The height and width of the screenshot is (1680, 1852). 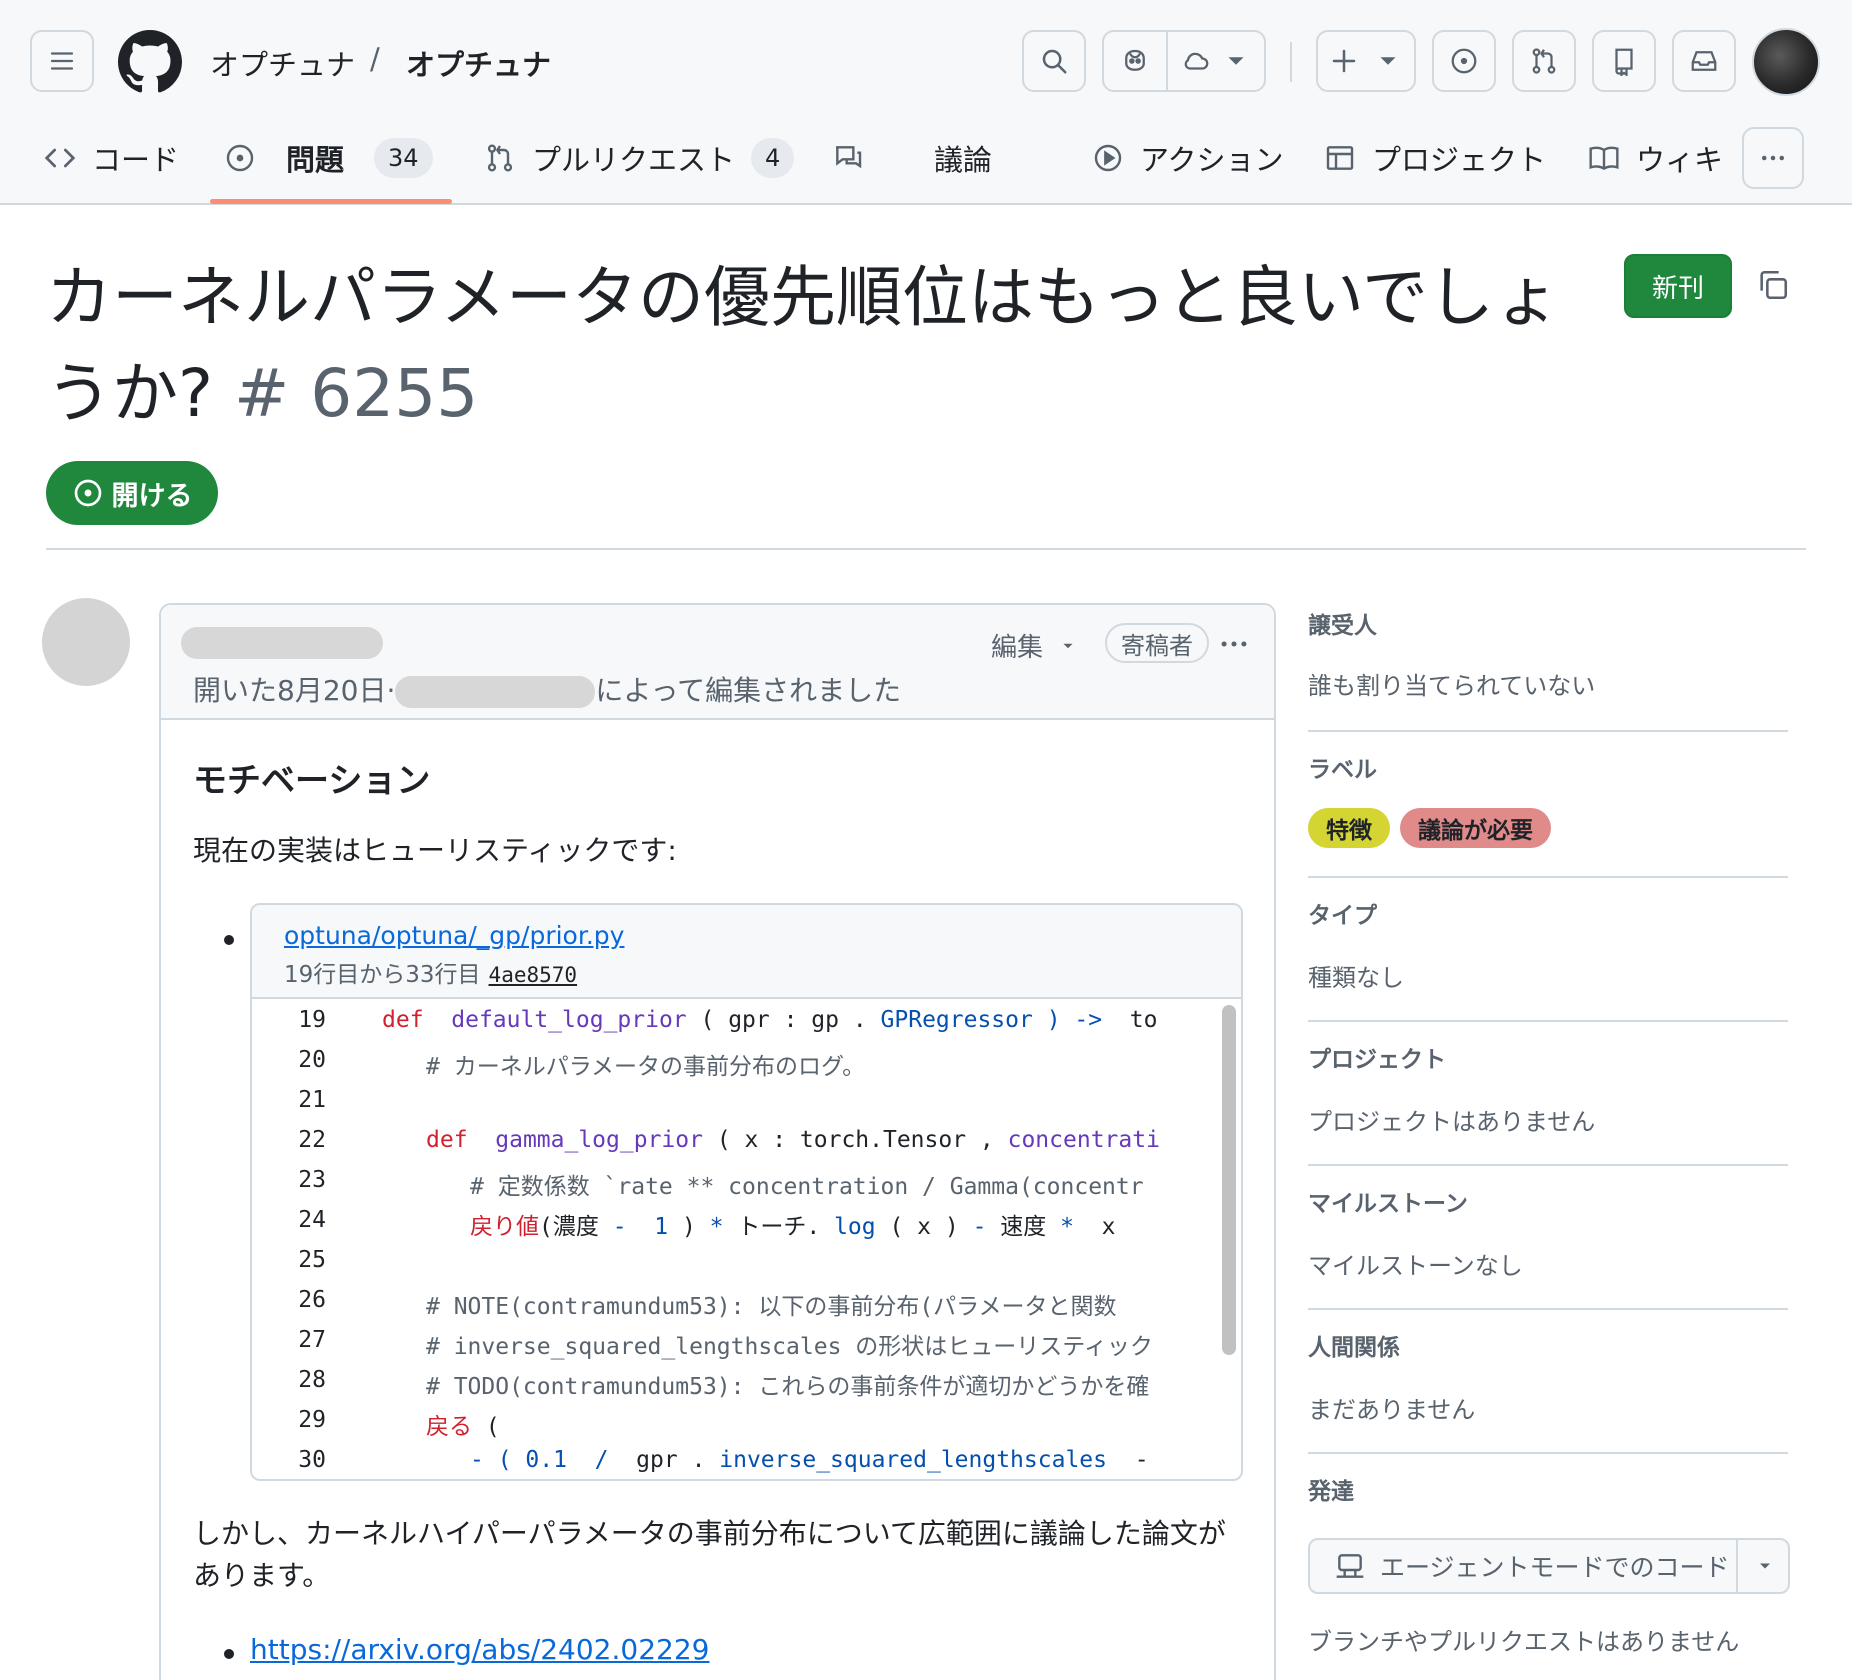 What do you see at coordinates (300, 1300) in the screenshot?
I see `line-number: 26` at bounding box center [300, 1300].